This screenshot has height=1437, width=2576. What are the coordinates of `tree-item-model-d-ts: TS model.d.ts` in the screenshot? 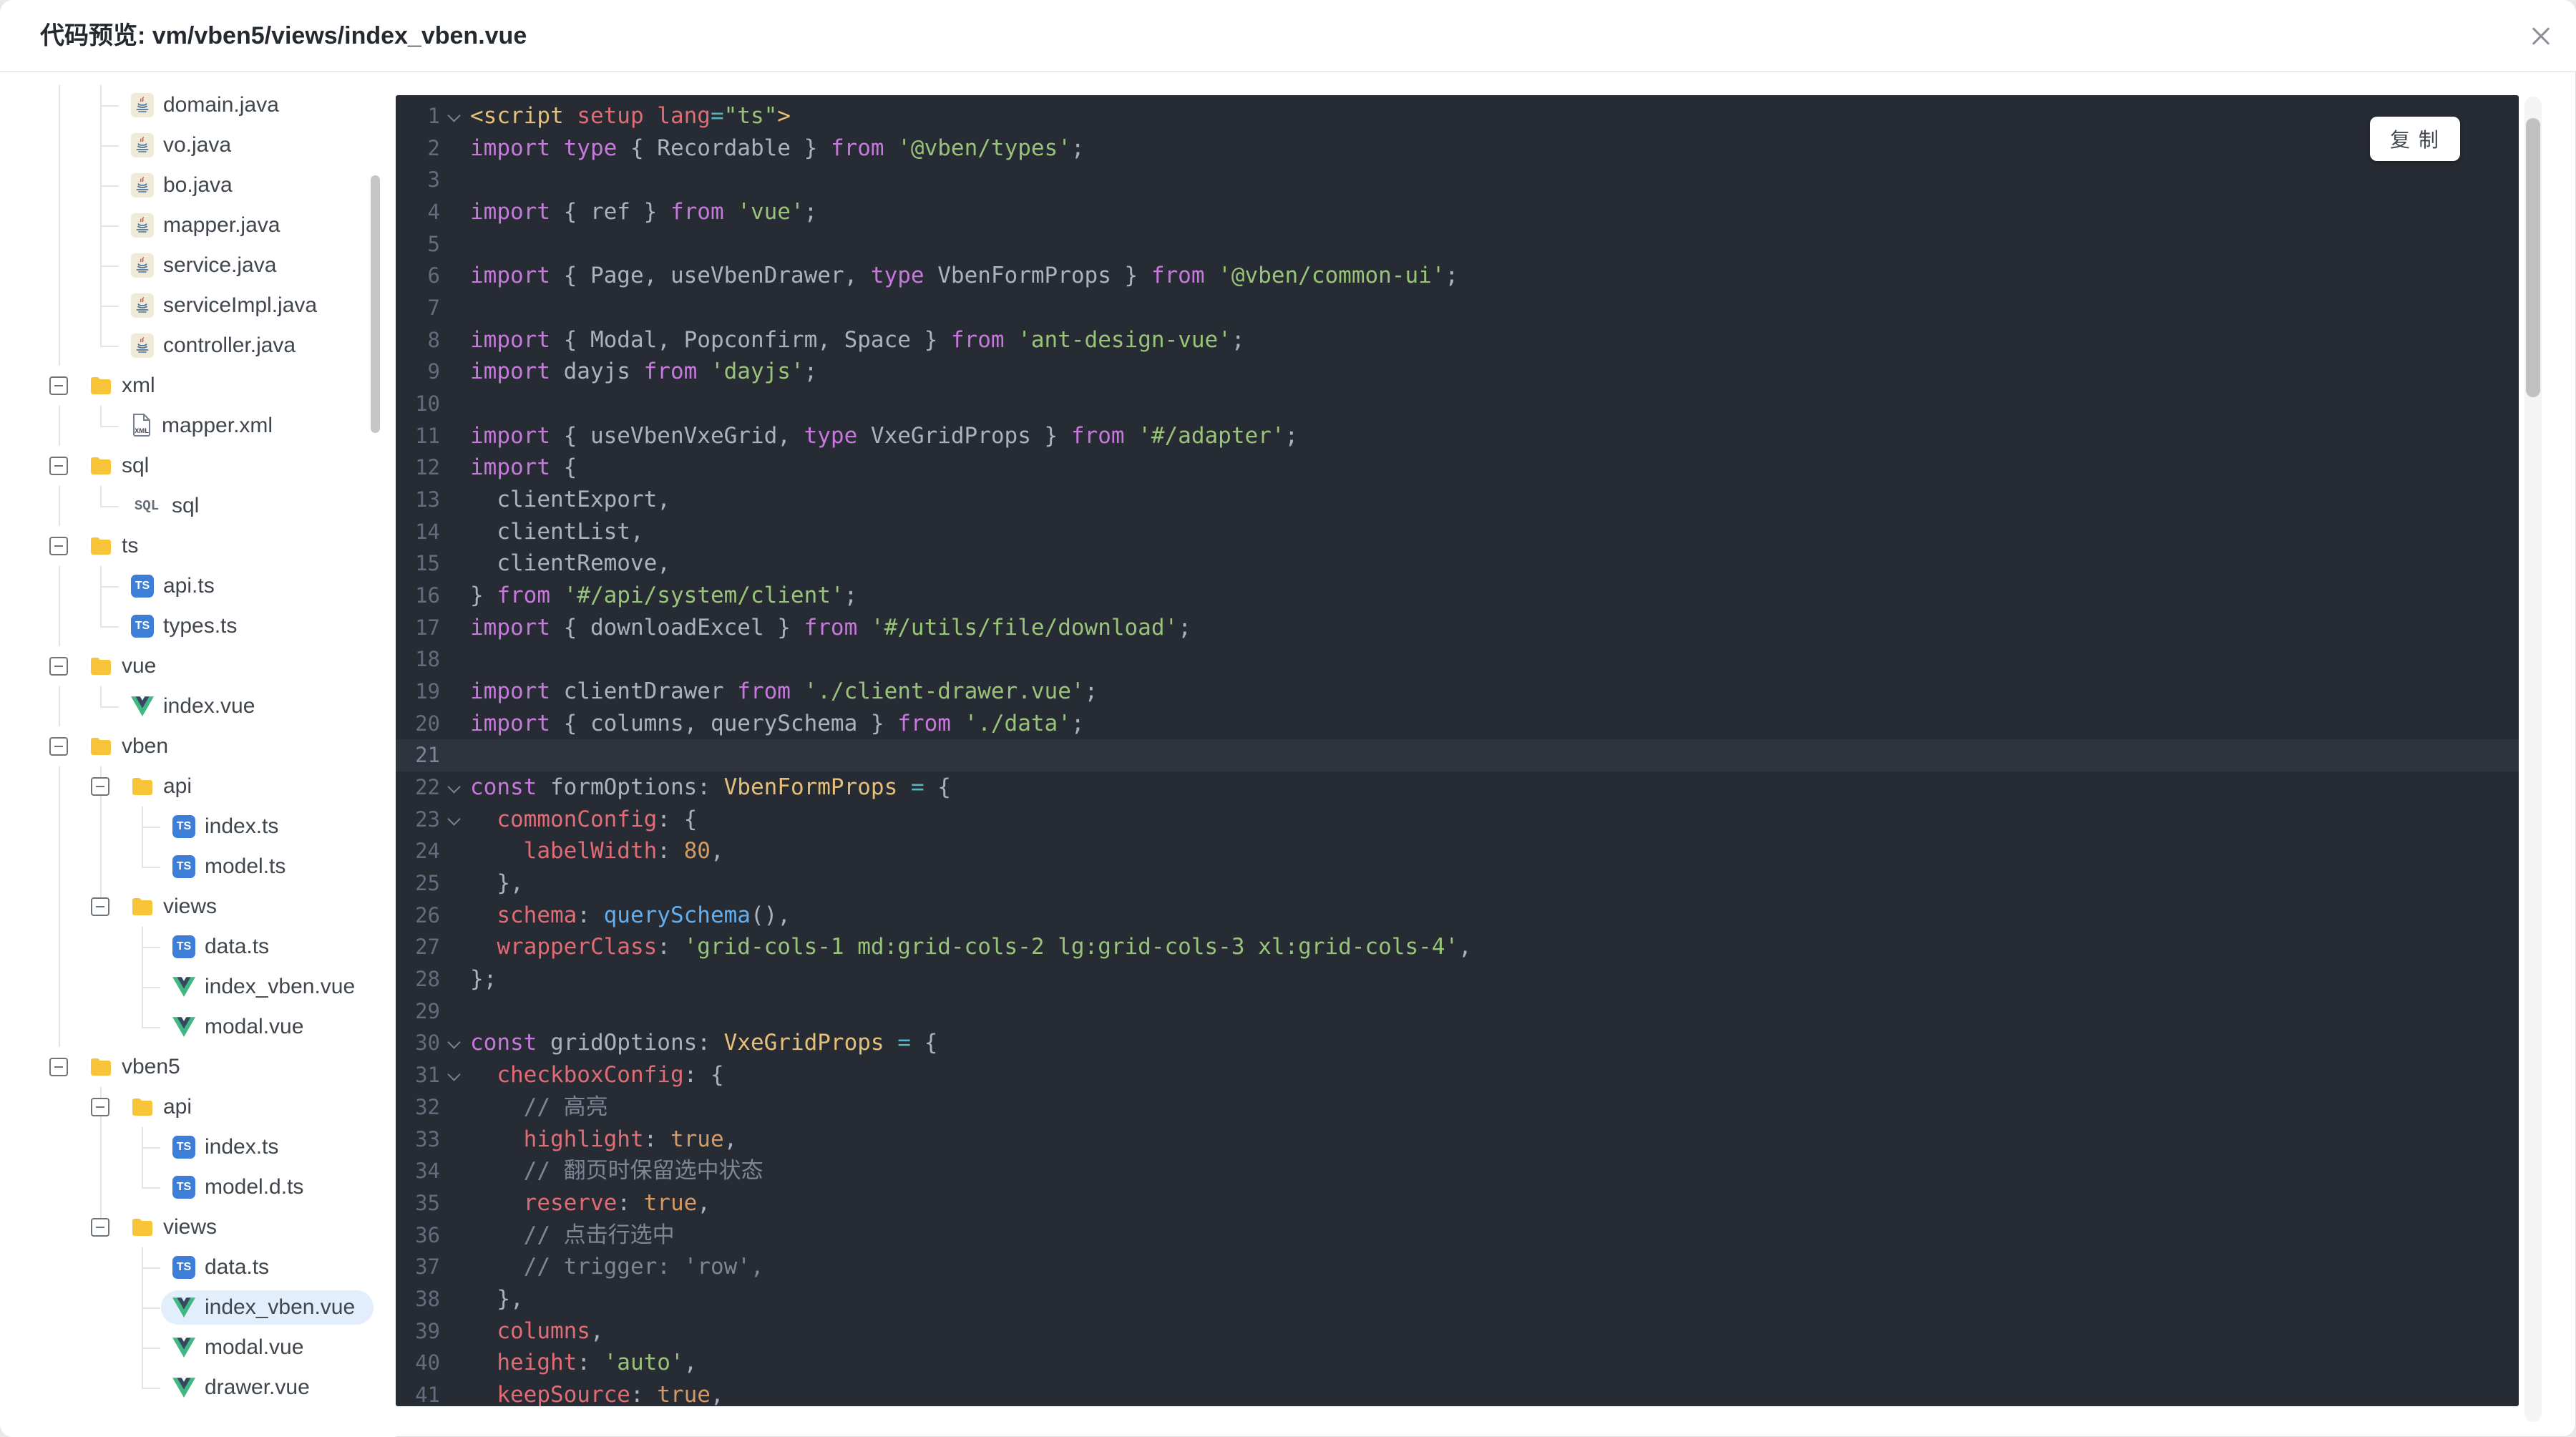 It's located at (198, 1187).